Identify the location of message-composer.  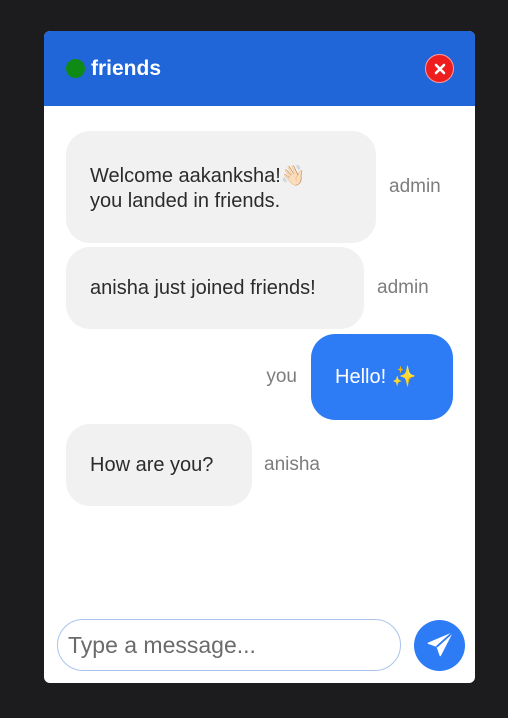
(259, 645).